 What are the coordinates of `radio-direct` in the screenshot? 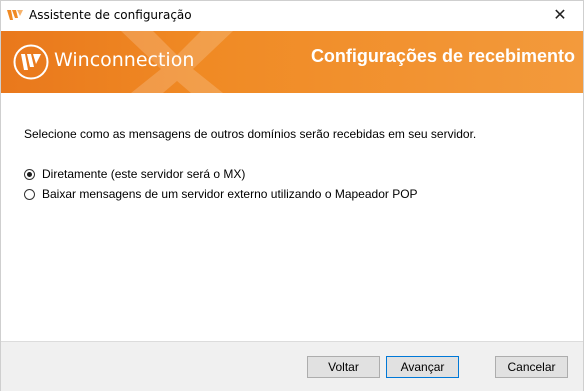 It's located at (29, 174).